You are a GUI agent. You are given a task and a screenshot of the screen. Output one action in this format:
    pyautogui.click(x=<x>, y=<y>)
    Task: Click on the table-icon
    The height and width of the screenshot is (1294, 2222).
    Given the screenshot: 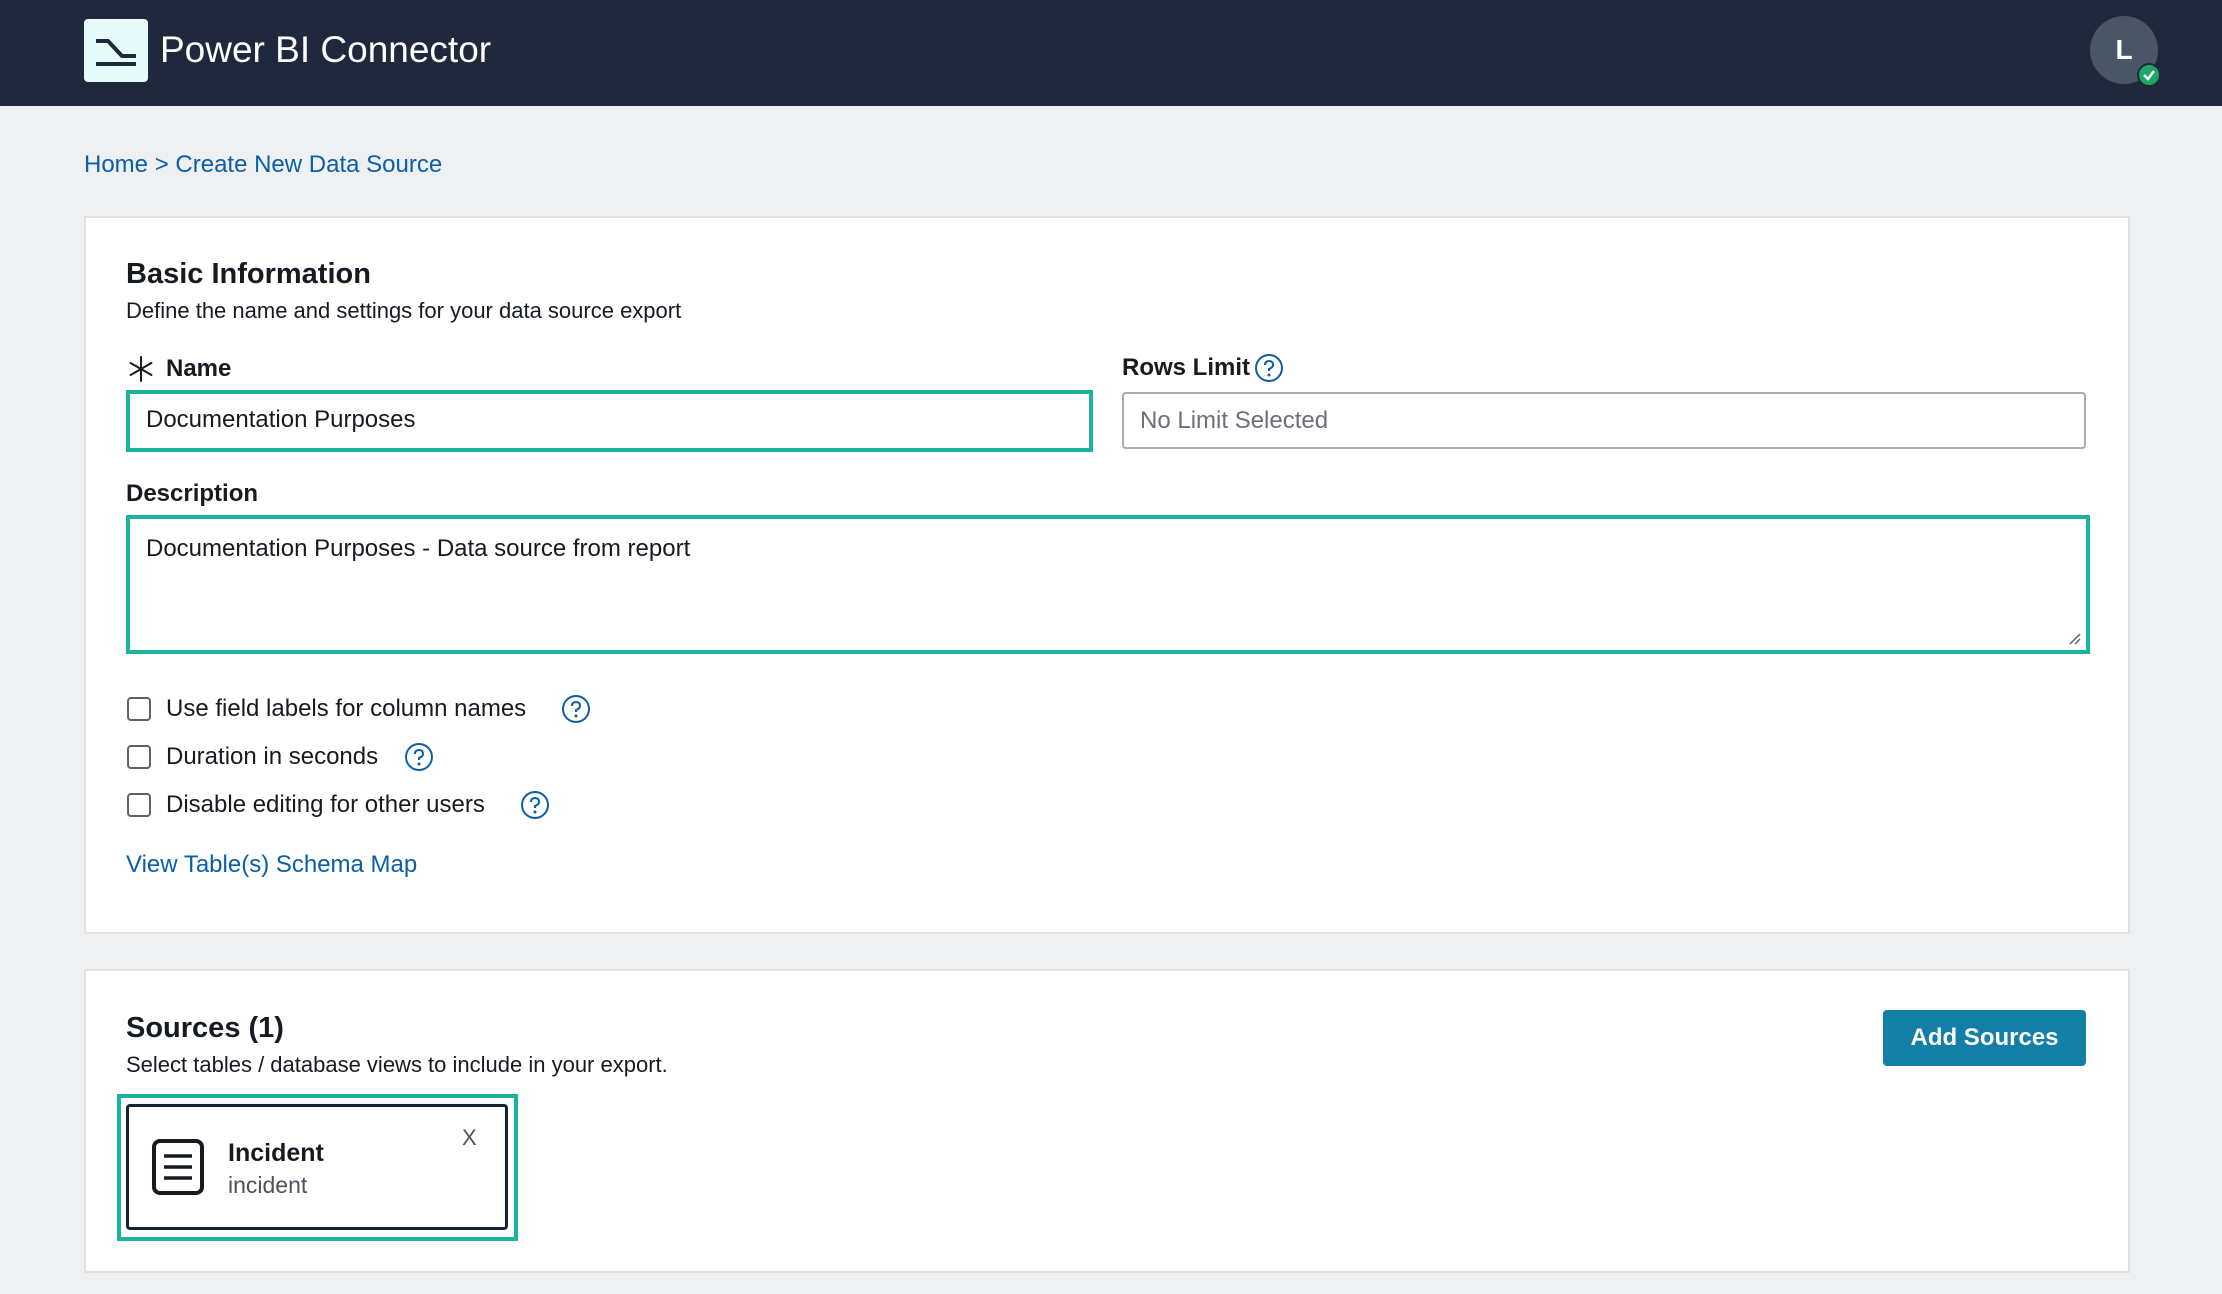 What is the action you would take?
    pyautogui.click(x=178, y=1167)
    